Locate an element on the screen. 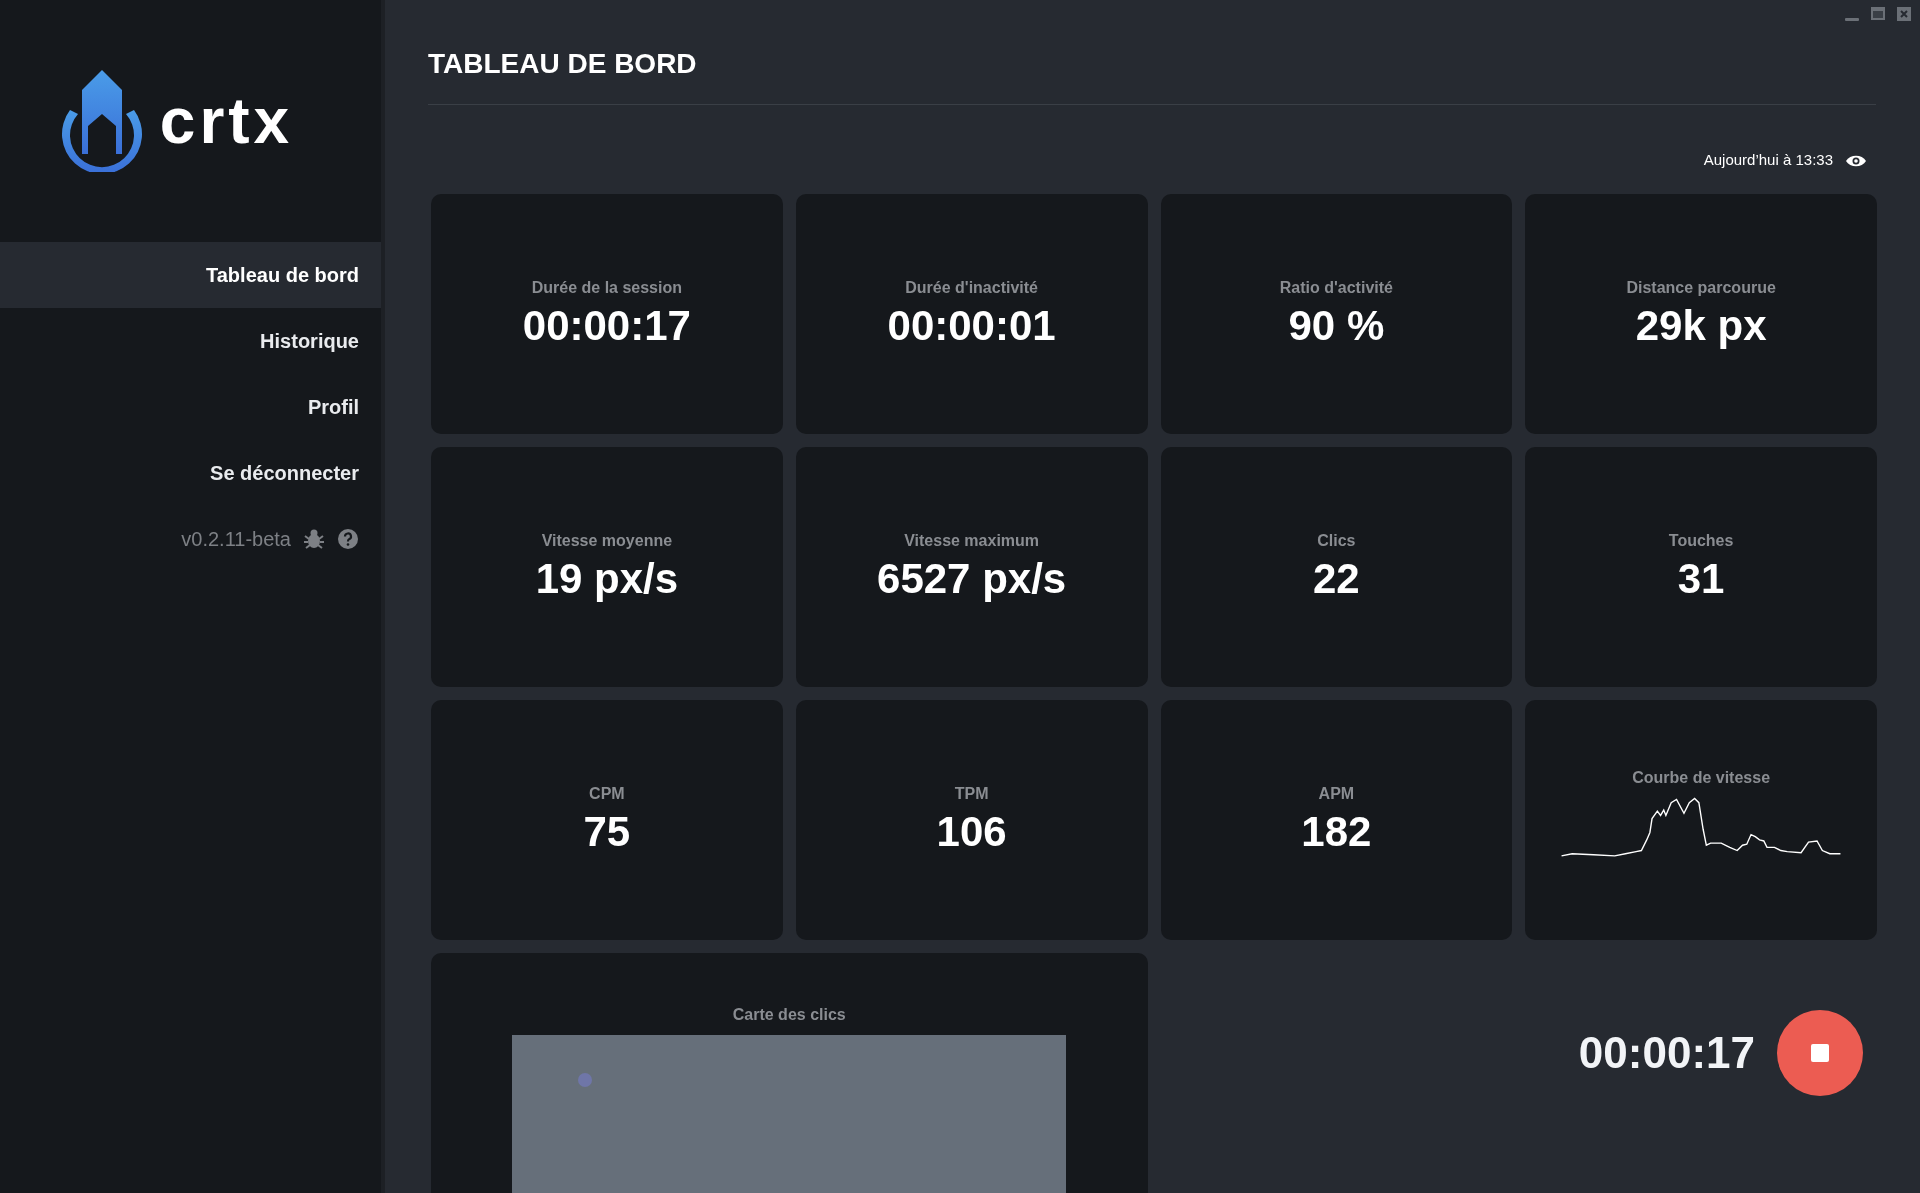  stat-value: 31 is located at coordinates (1701, 578).